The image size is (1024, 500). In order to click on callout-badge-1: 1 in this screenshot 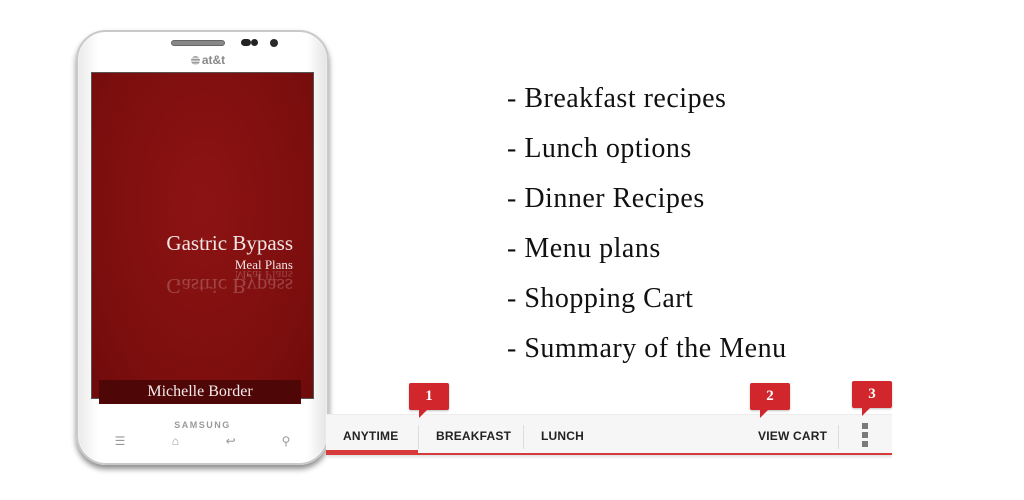, I will do `click(429, 400)`.